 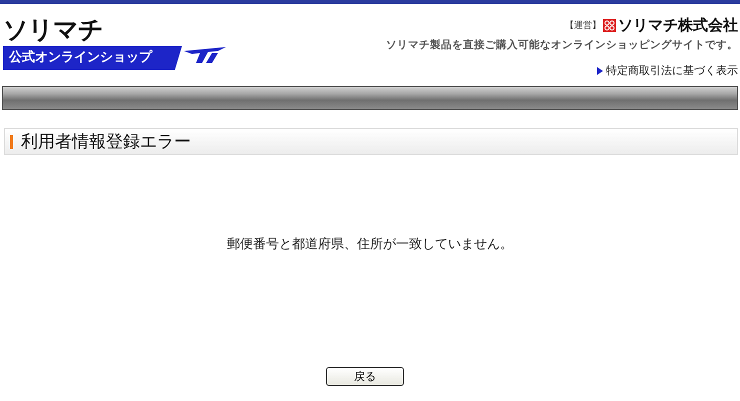 What do you see at coordinates (609, 25) in the screenshot?
I see `company-logo-icon` at bounding box center [609, 25].